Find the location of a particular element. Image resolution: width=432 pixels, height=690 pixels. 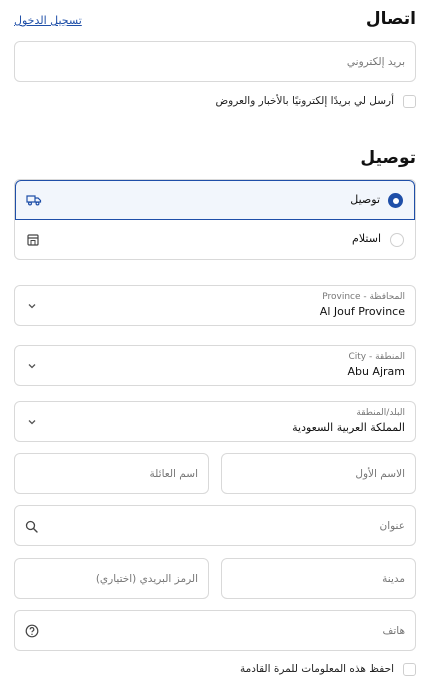

pickup-option-label: استلام is located at coordinates (366, 238).